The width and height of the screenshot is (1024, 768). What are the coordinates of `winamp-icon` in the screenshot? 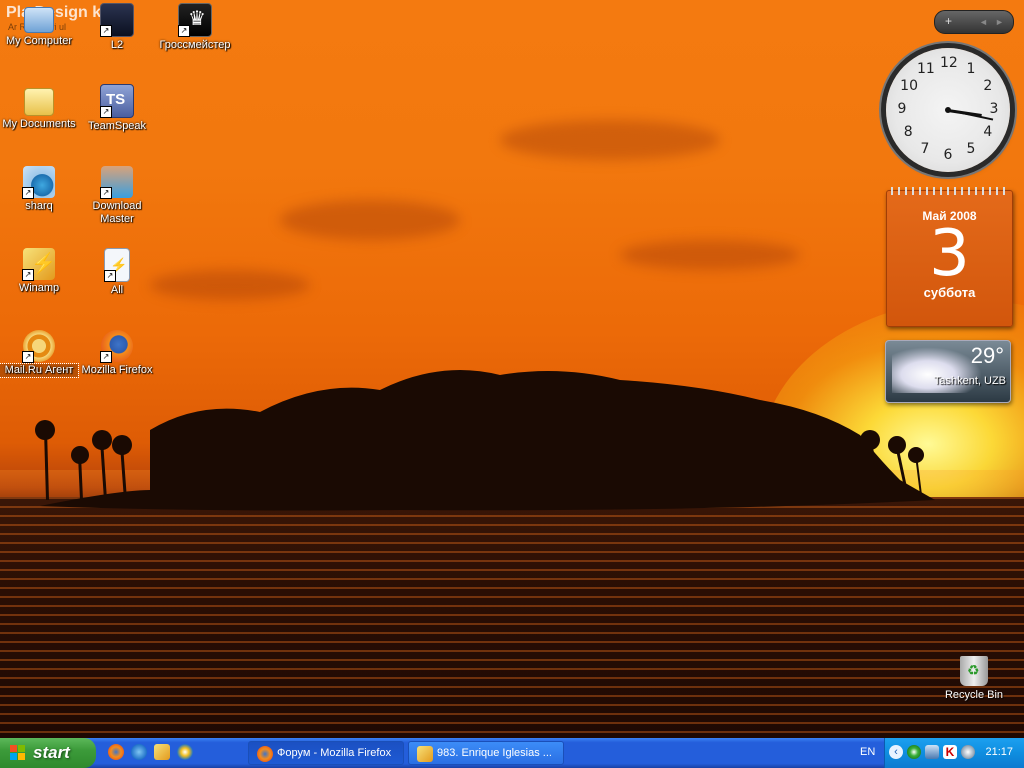 It's located at (425, 754).